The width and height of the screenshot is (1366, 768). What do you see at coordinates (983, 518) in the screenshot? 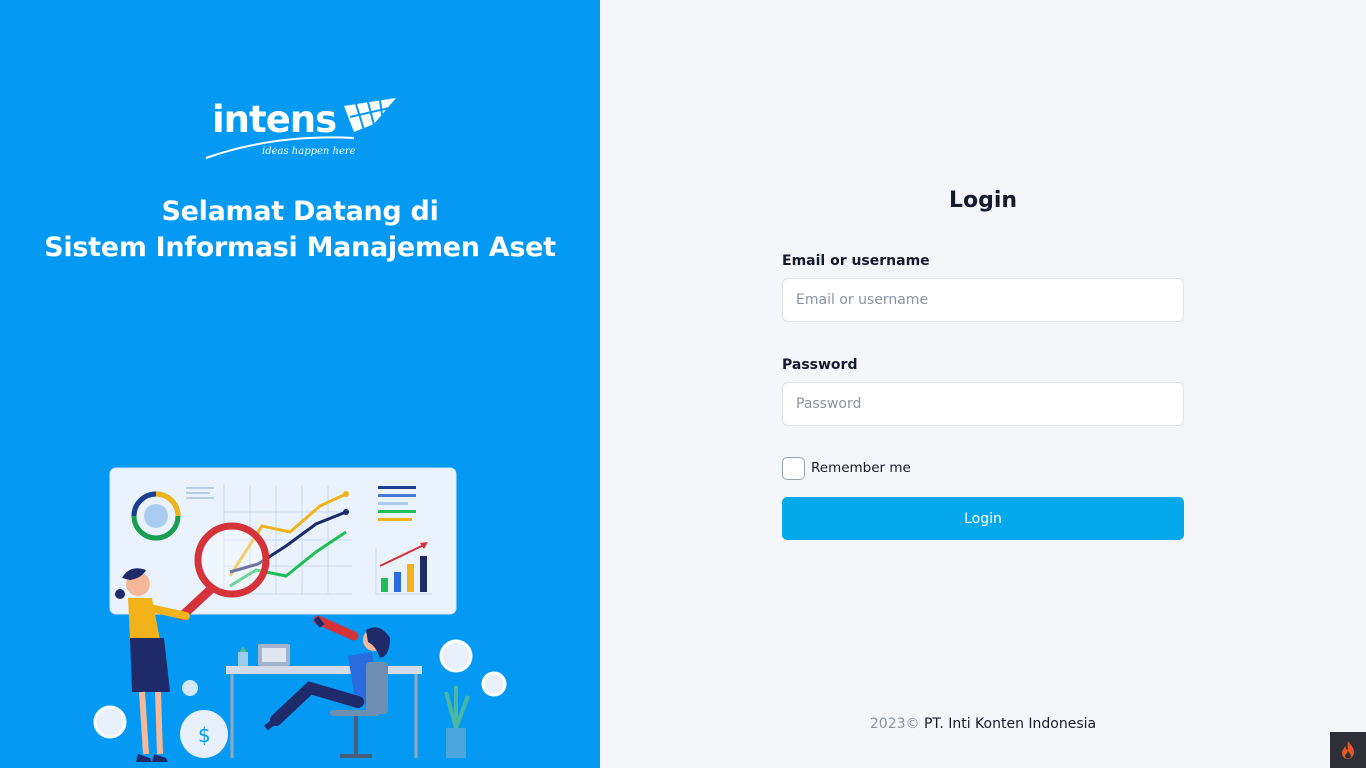
I see `login-button: Login` at bounding box center [983, 518].